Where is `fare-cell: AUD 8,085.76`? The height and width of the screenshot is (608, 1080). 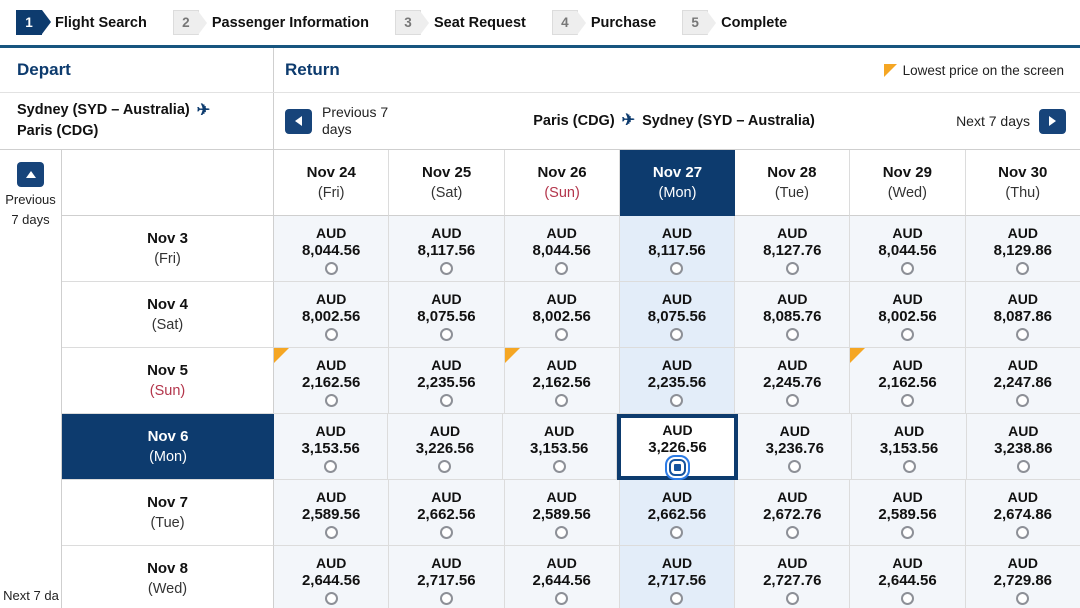
fare-cell: AUD 8,085.76 is located at coordinates (793, 315).